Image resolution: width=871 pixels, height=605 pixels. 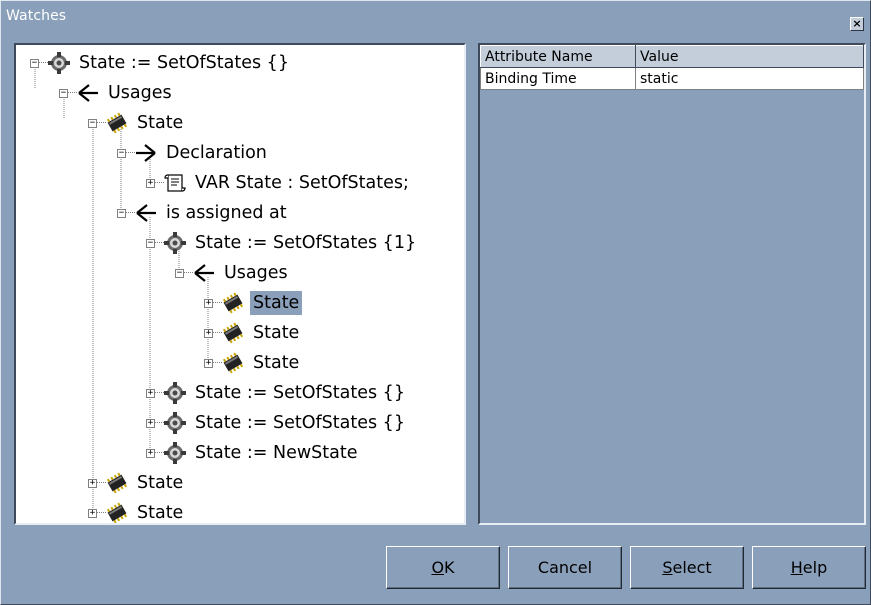 I want to click on attribute-row: Binding Time static, so click(x=672, y=78).